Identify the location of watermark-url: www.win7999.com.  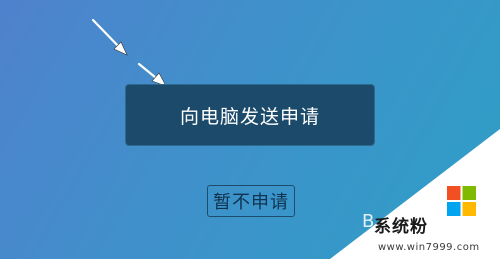
(429, 247).